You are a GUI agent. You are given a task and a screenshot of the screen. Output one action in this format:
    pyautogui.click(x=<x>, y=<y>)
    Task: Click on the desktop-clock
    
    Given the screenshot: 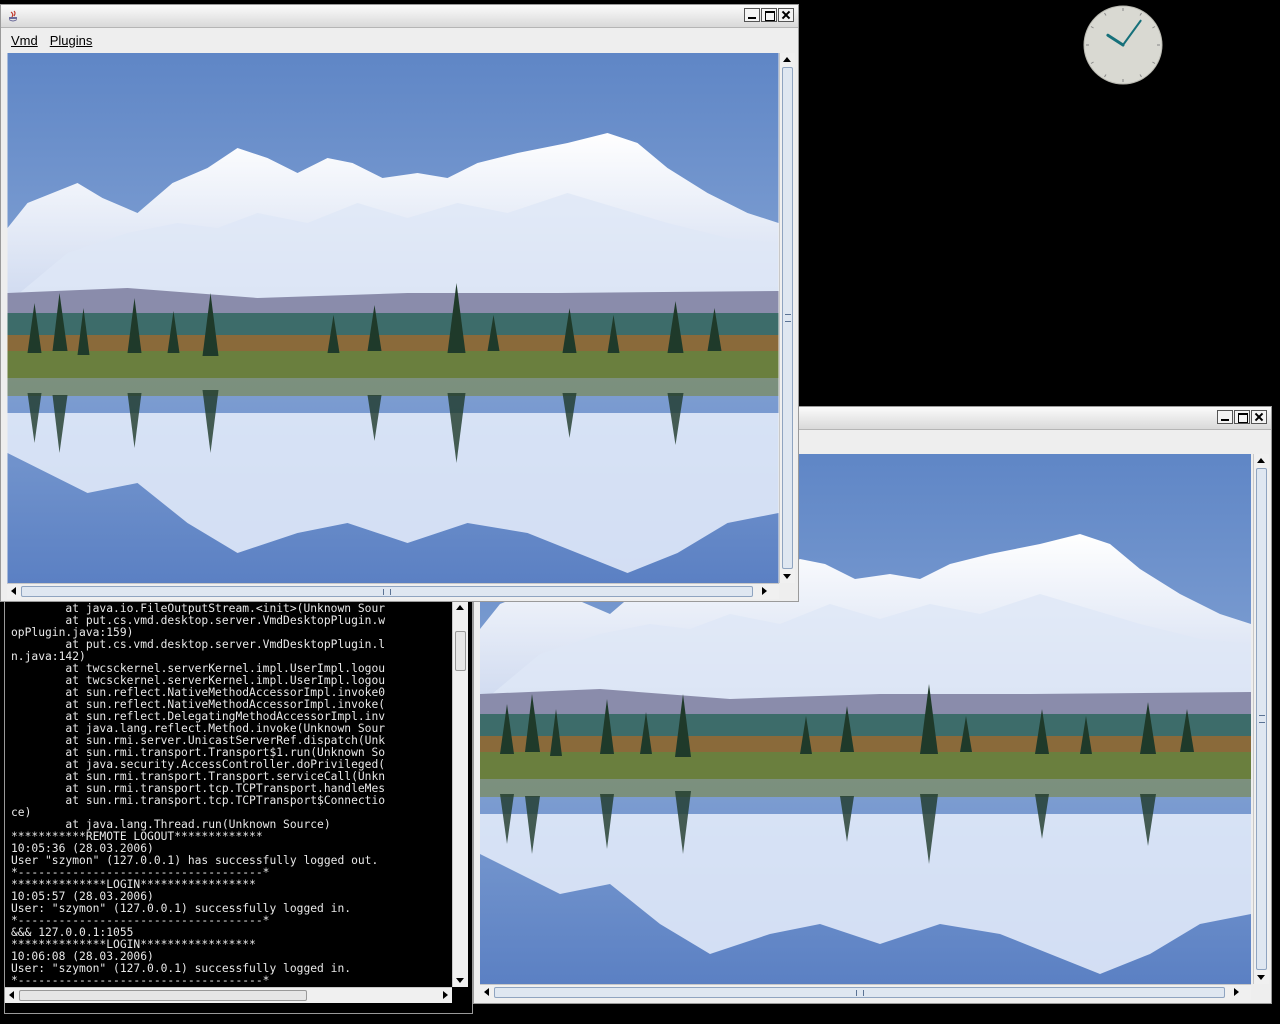 What is the action you would take?
    pyautogui.click(x=1123, y=45)
    